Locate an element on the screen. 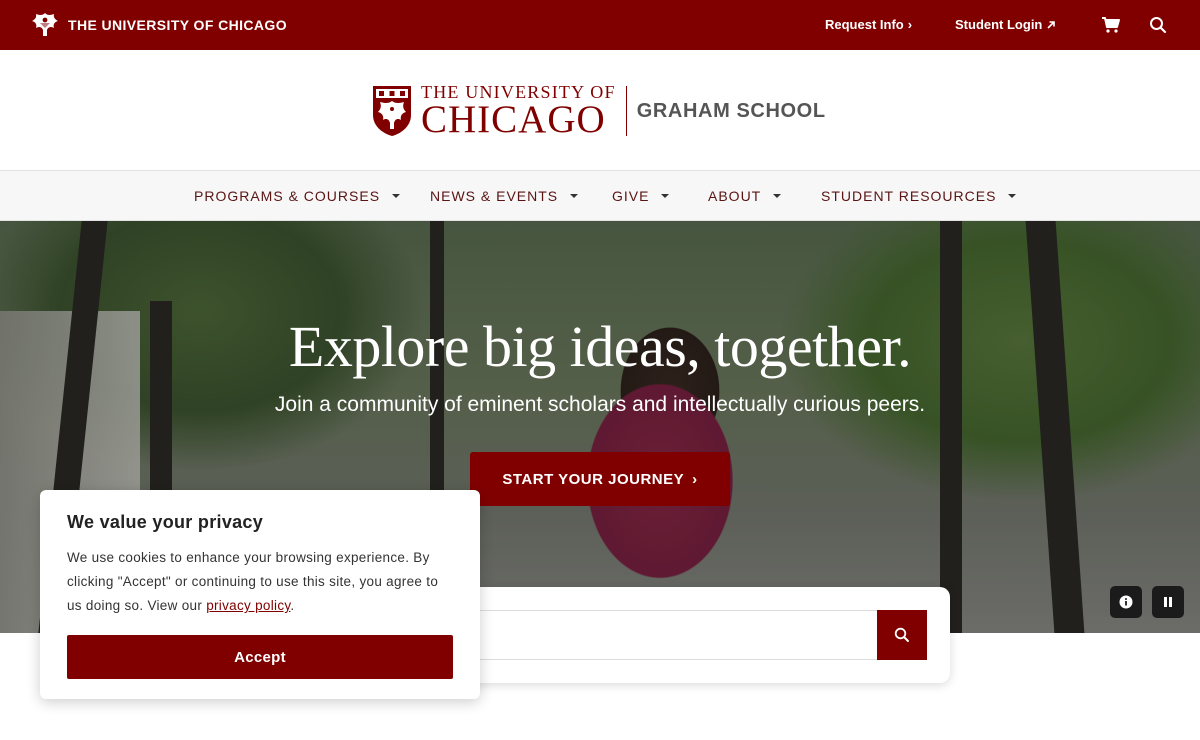 This screenshot has width=1200, height=740. cookie-title: We value your privacy is located at coordinates (165, 522).